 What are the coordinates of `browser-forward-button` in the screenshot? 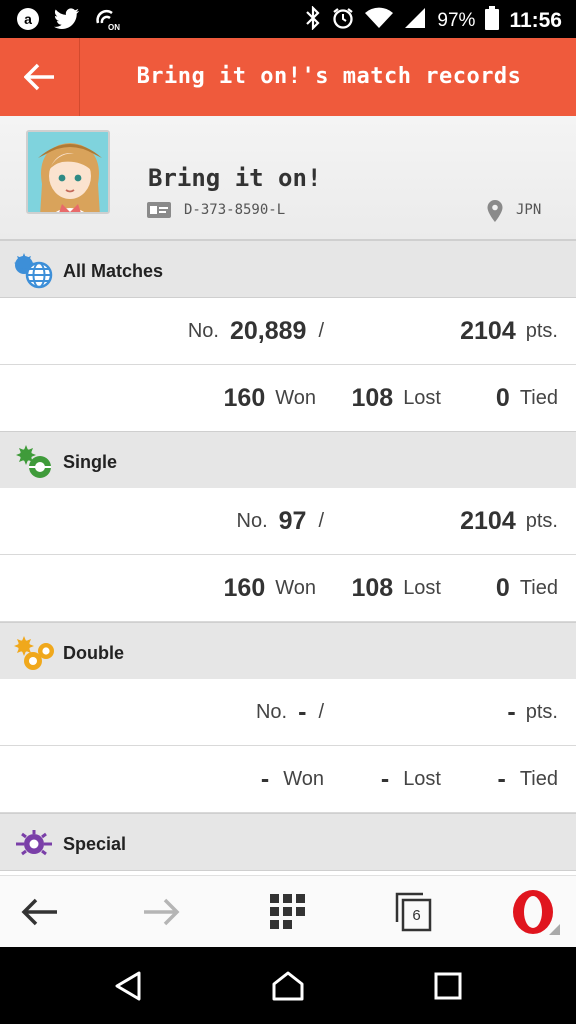 It's located at (161, 912).